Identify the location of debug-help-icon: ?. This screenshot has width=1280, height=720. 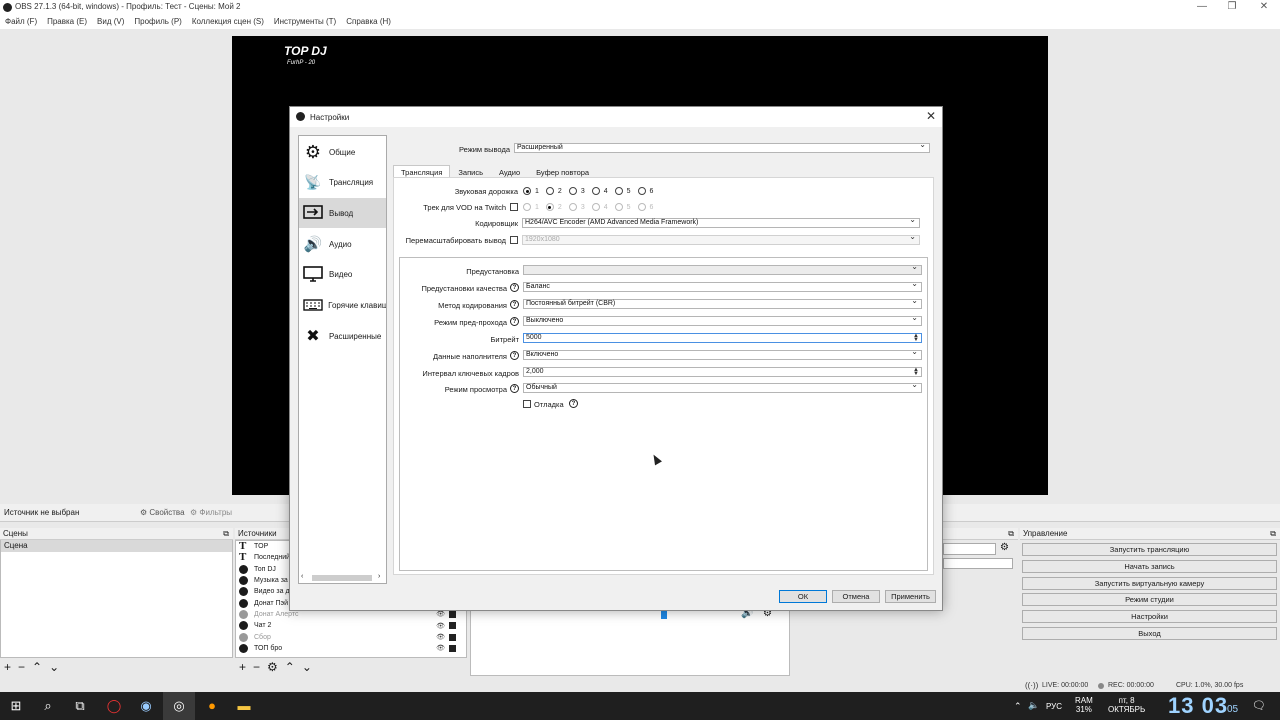
(573, 403).